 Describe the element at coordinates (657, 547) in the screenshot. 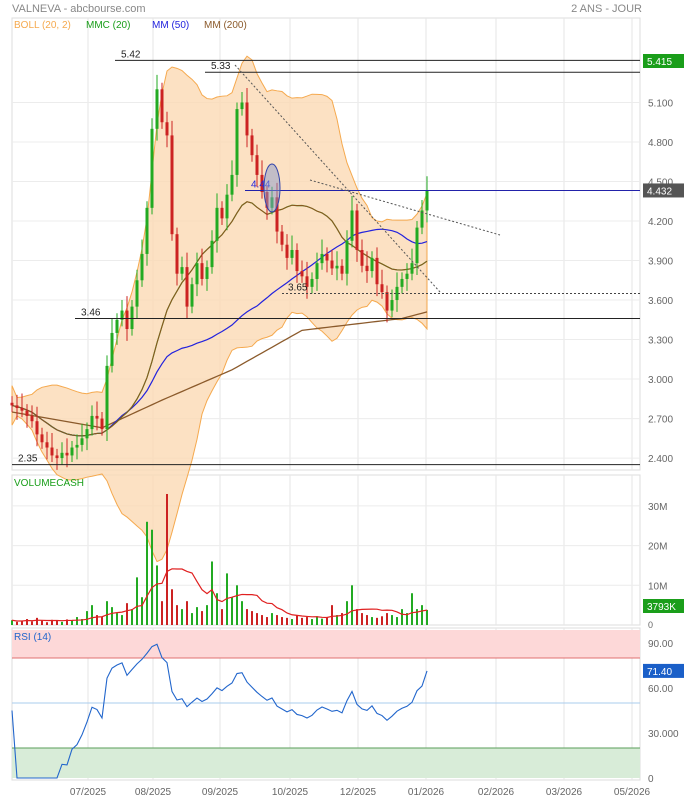

I see `volume-tick-label: 20M` at that location.